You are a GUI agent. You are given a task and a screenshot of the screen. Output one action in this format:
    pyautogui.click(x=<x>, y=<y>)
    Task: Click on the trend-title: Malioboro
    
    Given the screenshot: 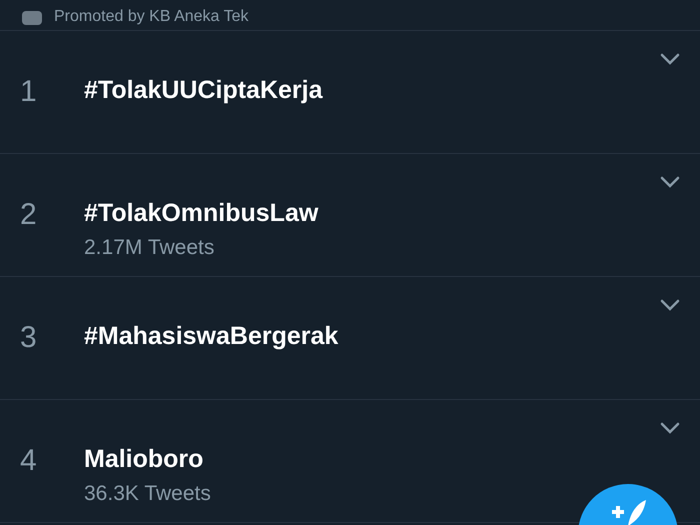 What is the action you would take?
    pyautogui.click(x=144, y=459)
    